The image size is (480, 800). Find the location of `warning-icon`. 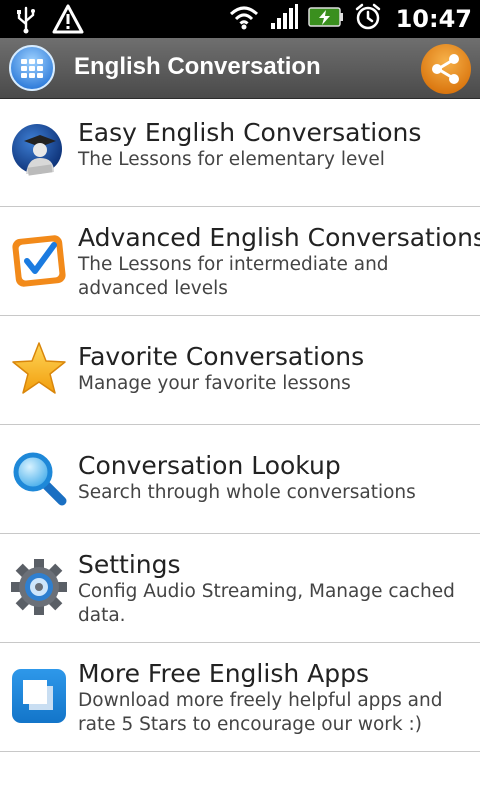

warning-icon is located at coordinates (68, 21).